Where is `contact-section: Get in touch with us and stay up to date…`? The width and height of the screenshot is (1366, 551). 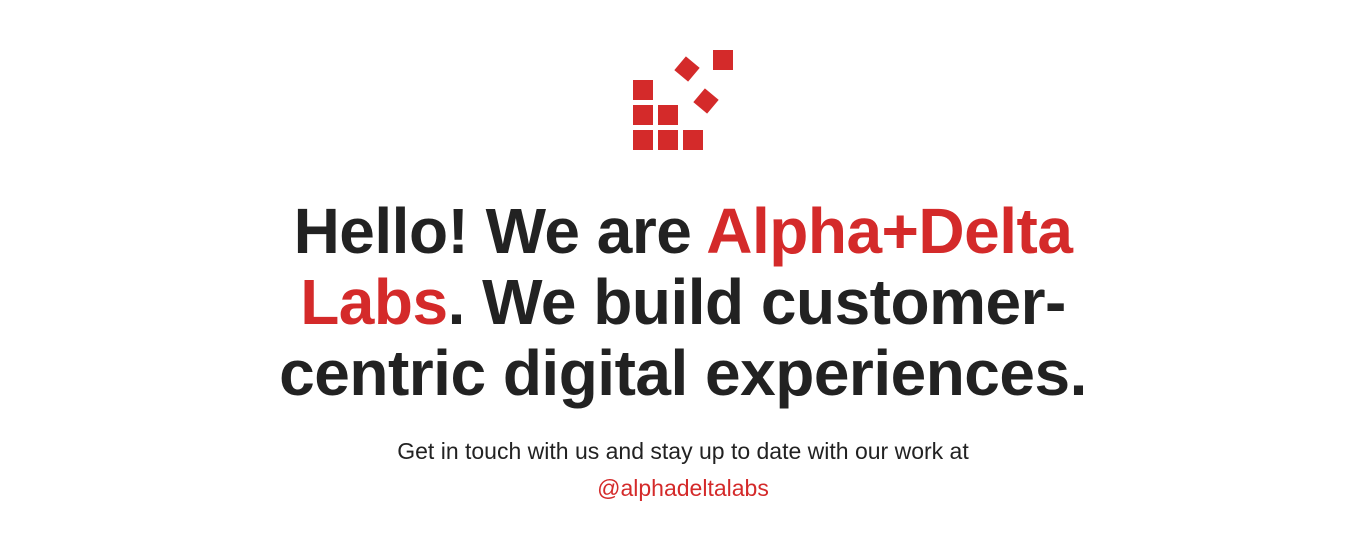 contact-section: Get in touch with us and stay up to date… is located at coordinates (683, 470).